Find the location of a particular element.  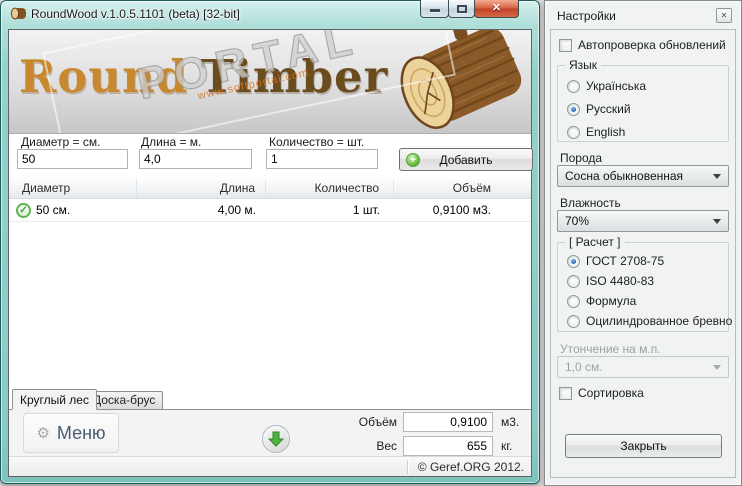

menu-button-label: Меню is located at coordinates (81, 432).